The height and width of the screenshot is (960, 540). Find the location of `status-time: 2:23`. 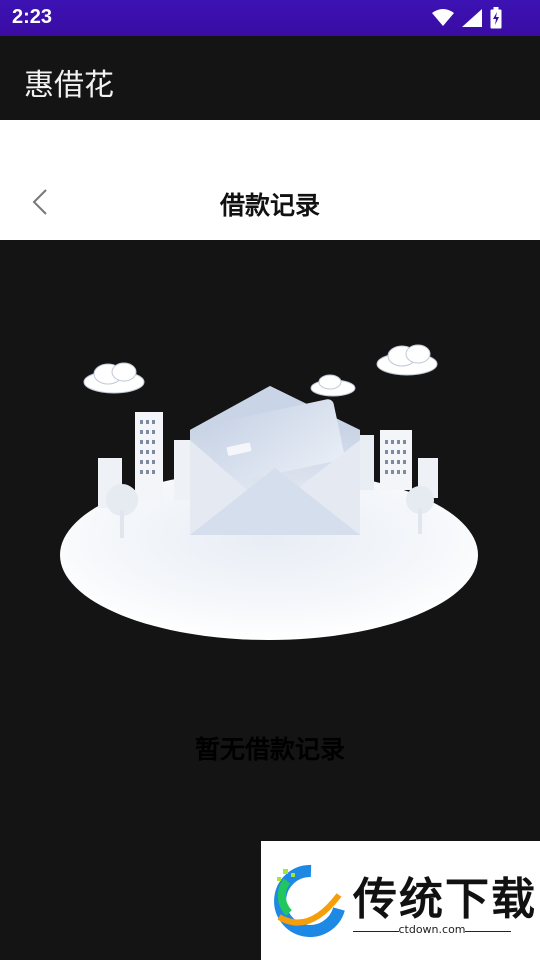

status-time: 2:23 is located at coordinates (32, 17).